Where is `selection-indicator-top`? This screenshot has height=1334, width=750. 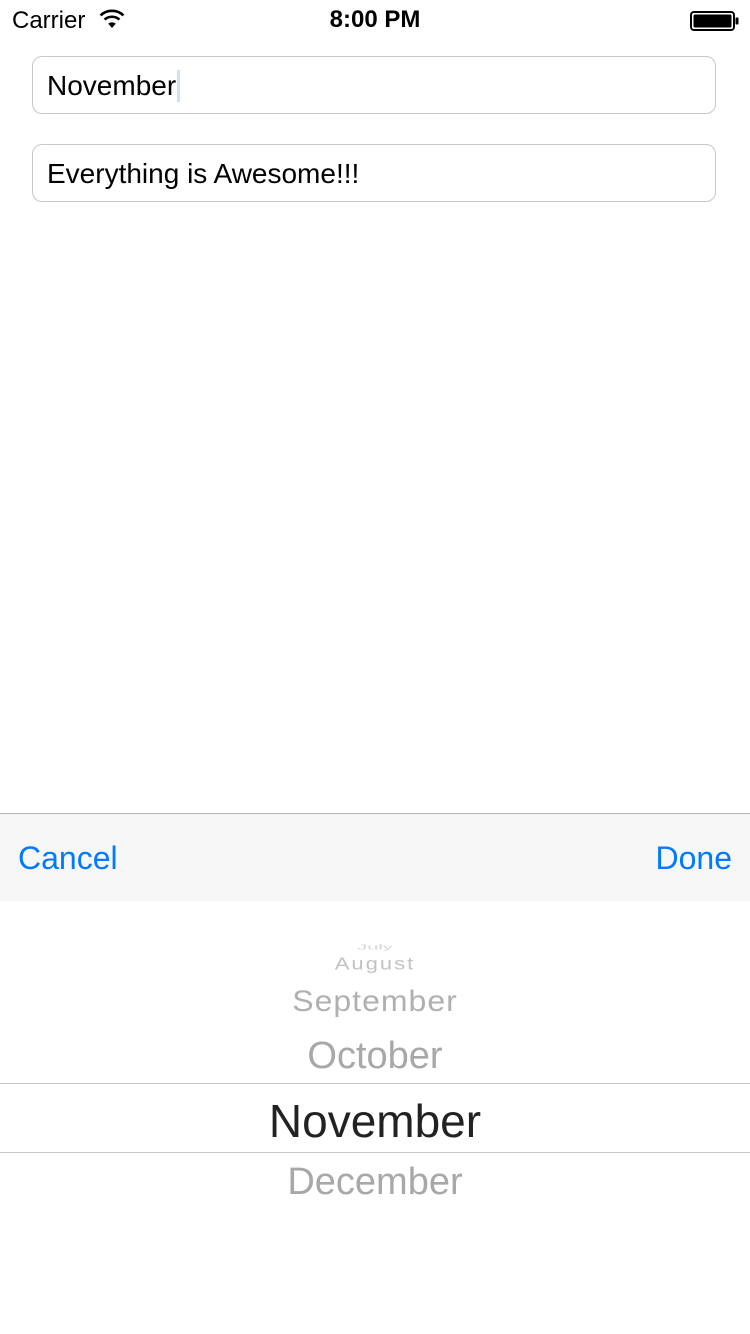
selection-indicator-top is located at coordinates (375, 1083).